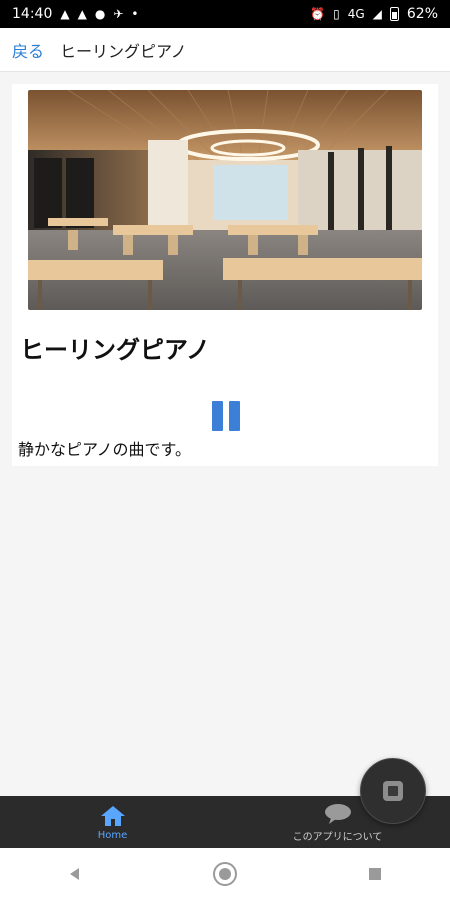 The image size is (450, 900). What do you see at coordinates (112, 835) in the screenshot?
I see `tab-home-label: Home` at bounding box center [112, 835].